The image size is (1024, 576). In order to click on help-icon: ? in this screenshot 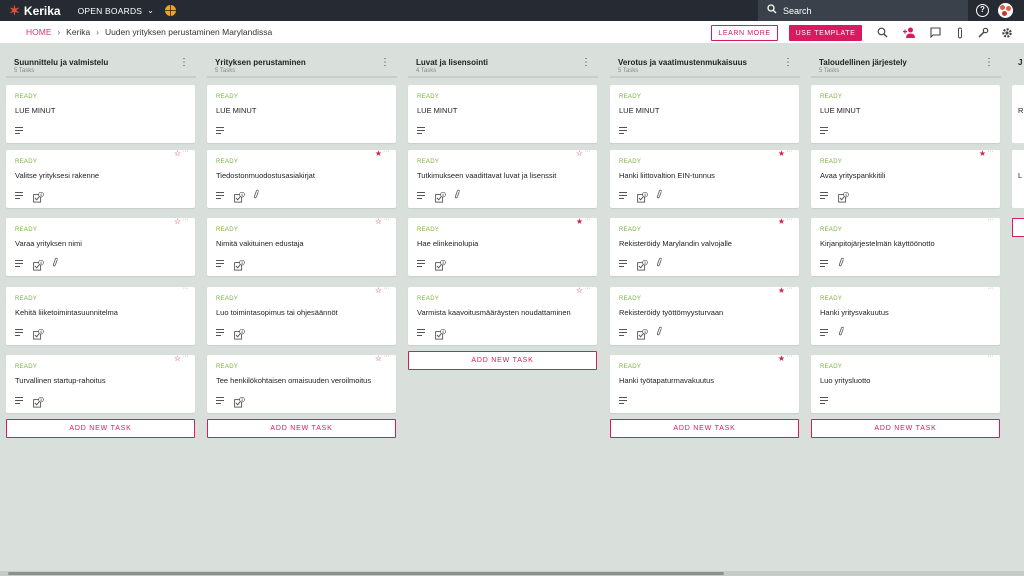, I will do `click(982, 10)`.